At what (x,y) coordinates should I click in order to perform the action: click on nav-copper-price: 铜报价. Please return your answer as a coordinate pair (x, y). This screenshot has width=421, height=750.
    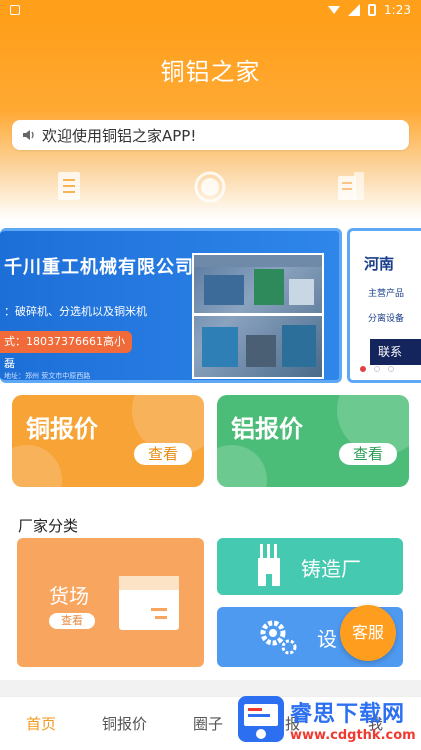
    Looking at the image, I should click on (124, 723).